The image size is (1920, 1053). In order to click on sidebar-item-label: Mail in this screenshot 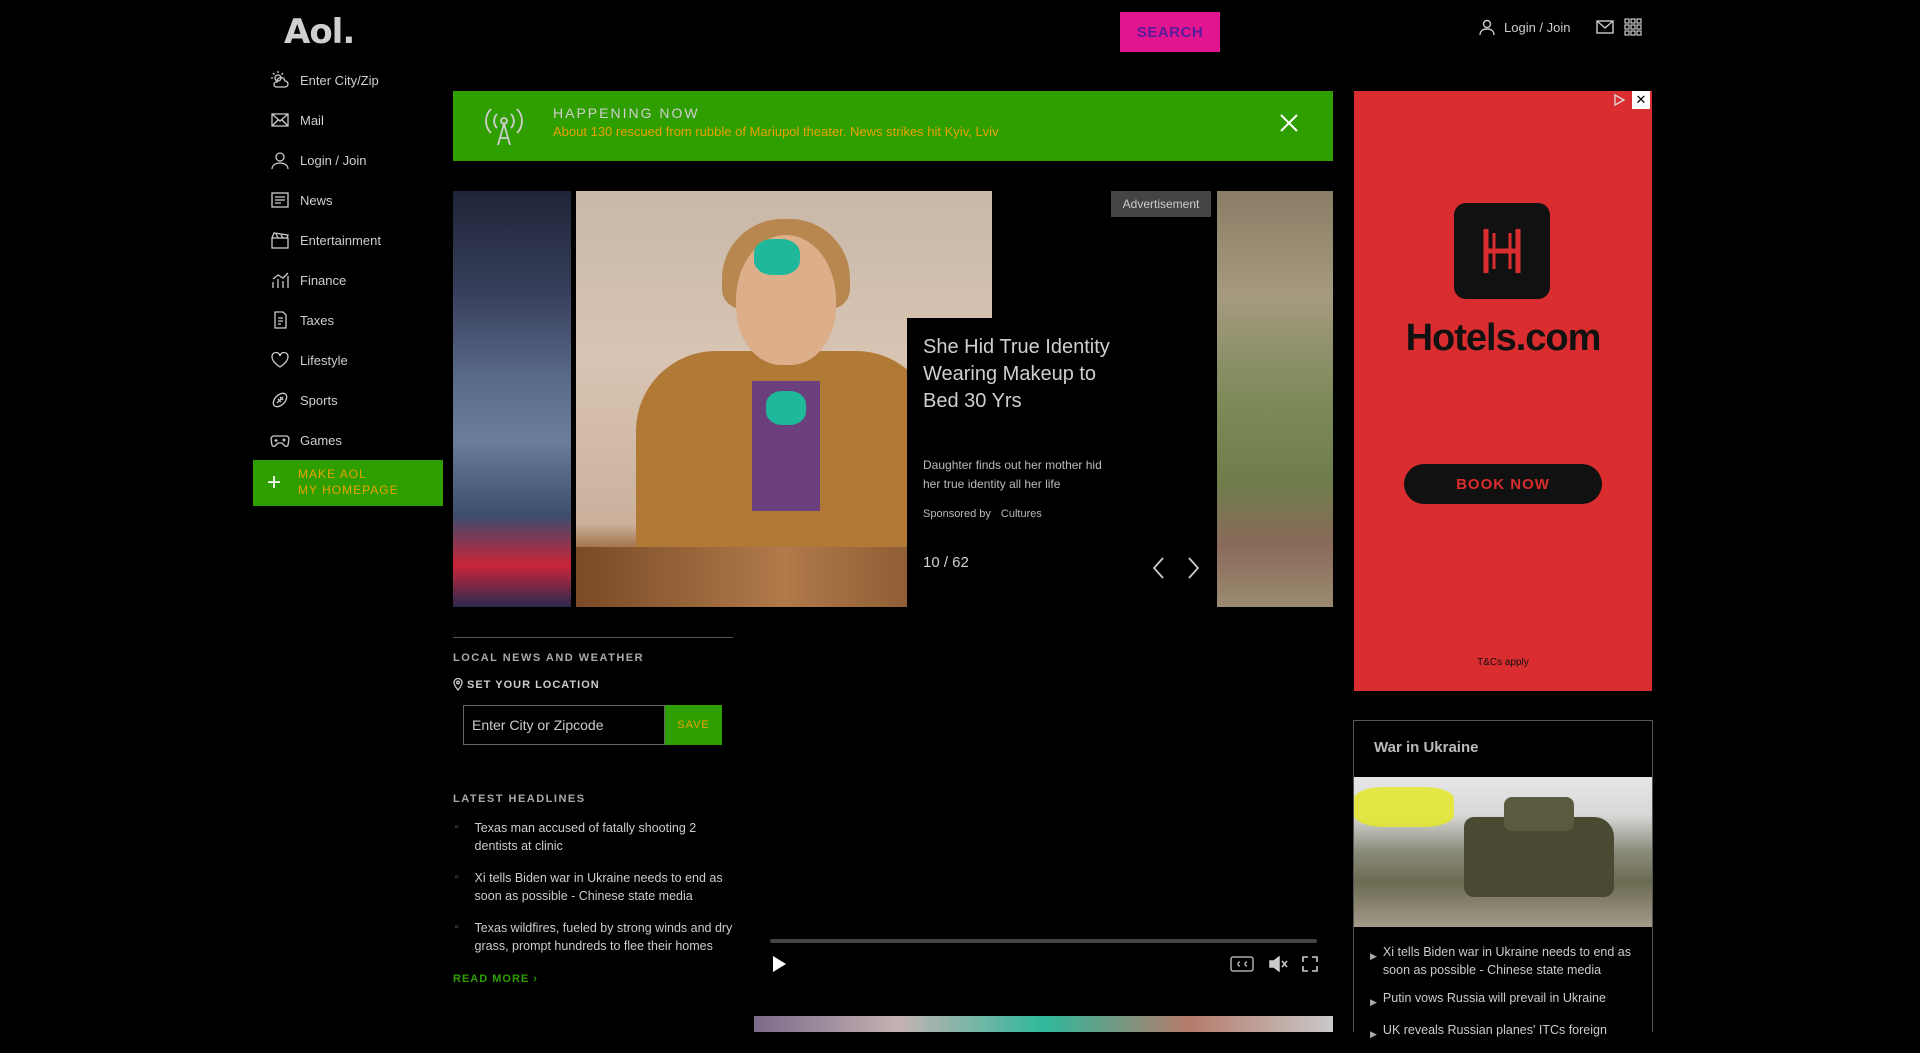, I will do `click(312, 120)`.